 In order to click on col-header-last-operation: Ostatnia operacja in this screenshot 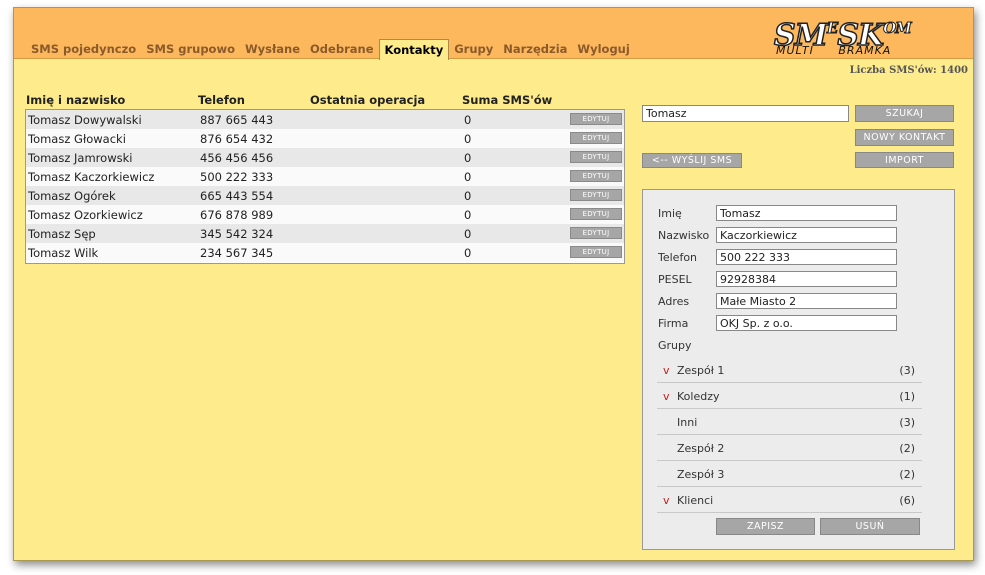, I will do `click(368, 100)`.